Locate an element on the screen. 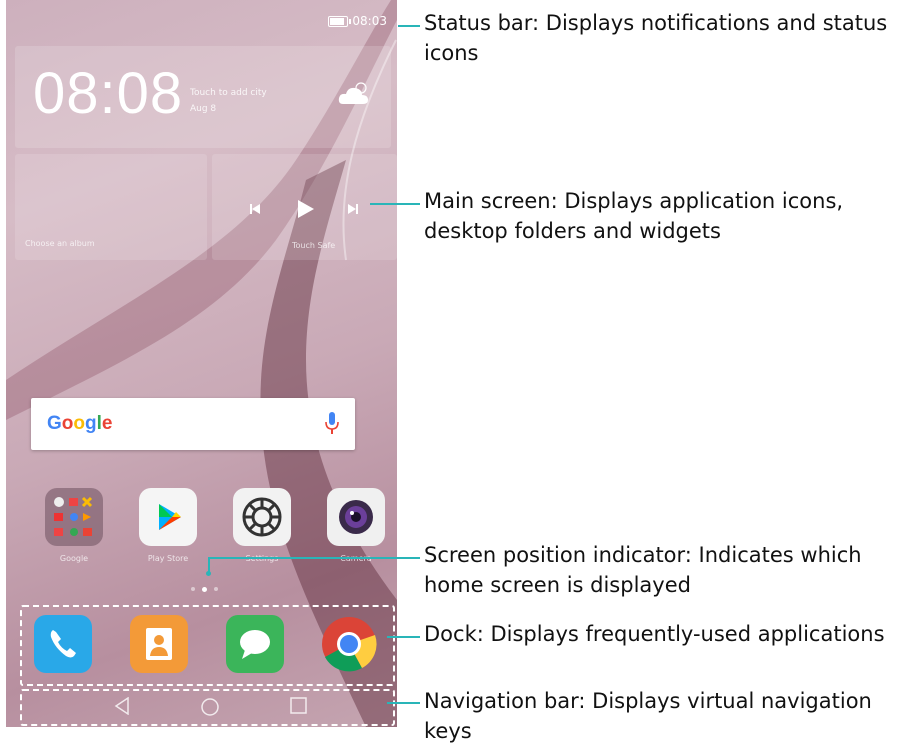 The image size is (920, 746). next-track-icon is located at coordinates (353, 209).